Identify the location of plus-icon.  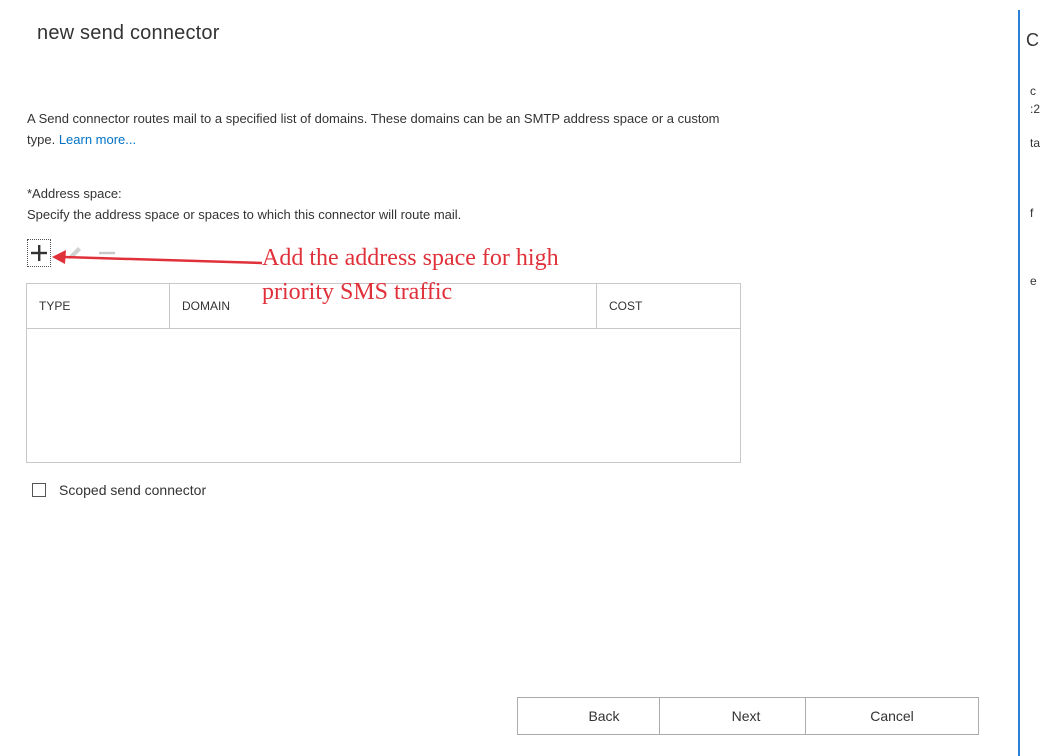
(39, 253).